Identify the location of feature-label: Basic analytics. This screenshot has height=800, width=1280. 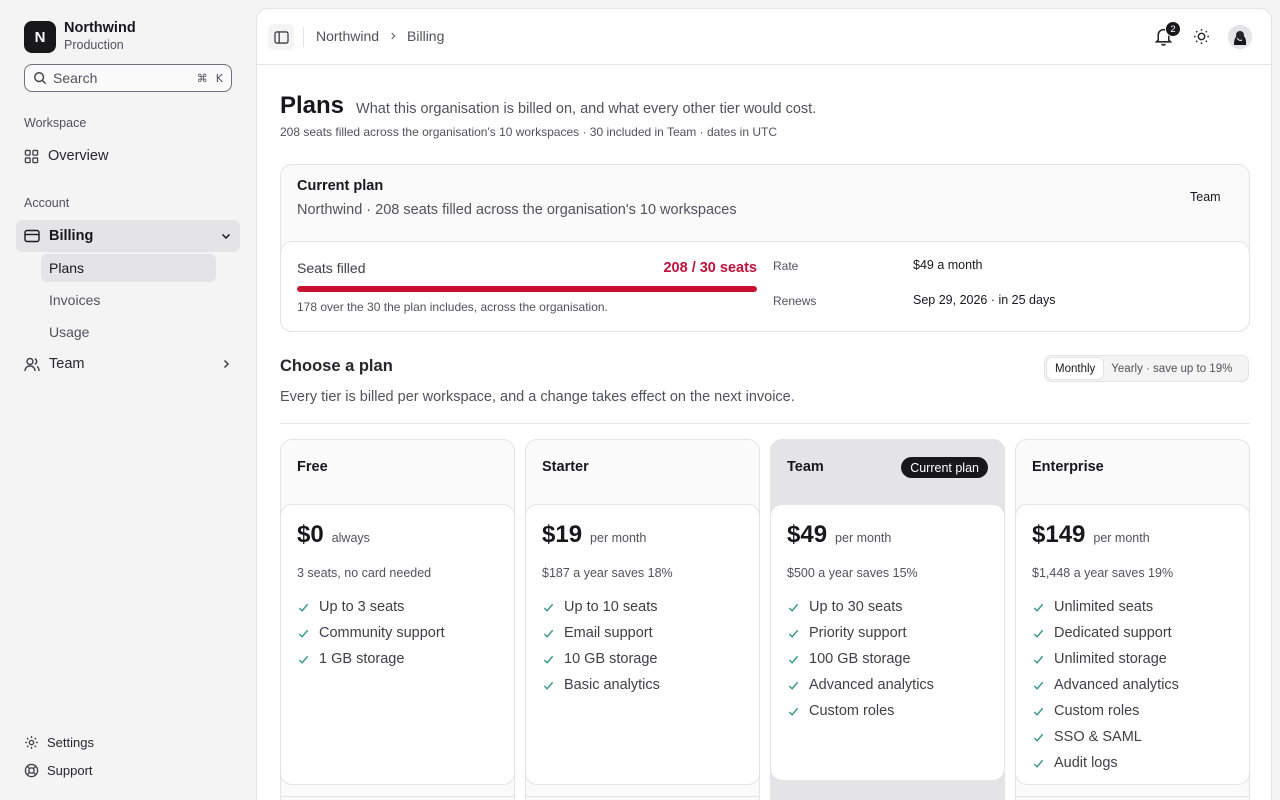
(612, 685).